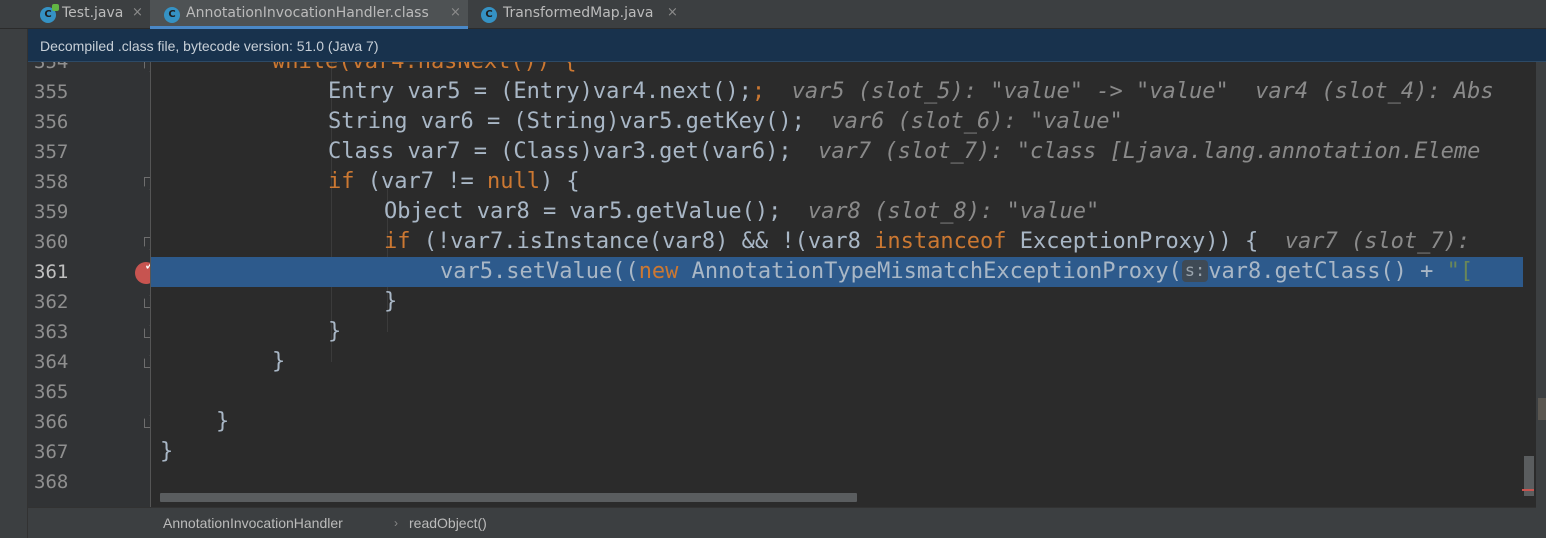 The width and height of the screenshot is (1546, 538). I want to click on tab-label: AnnotationInvocationHandler.class, so click(307, 13).